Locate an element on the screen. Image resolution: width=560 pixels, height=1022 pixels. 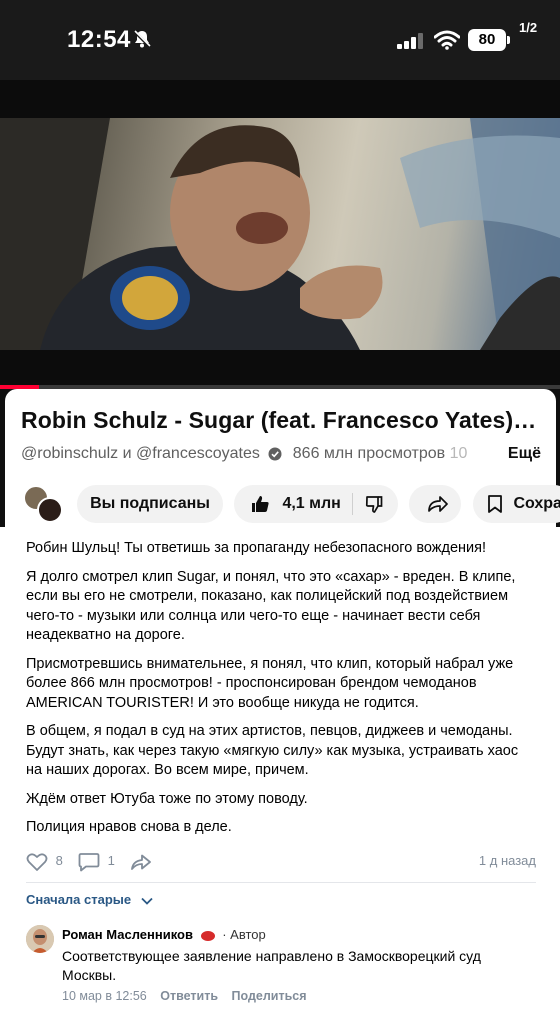
share-link: Поделиться is located at coordinates (268, 996).